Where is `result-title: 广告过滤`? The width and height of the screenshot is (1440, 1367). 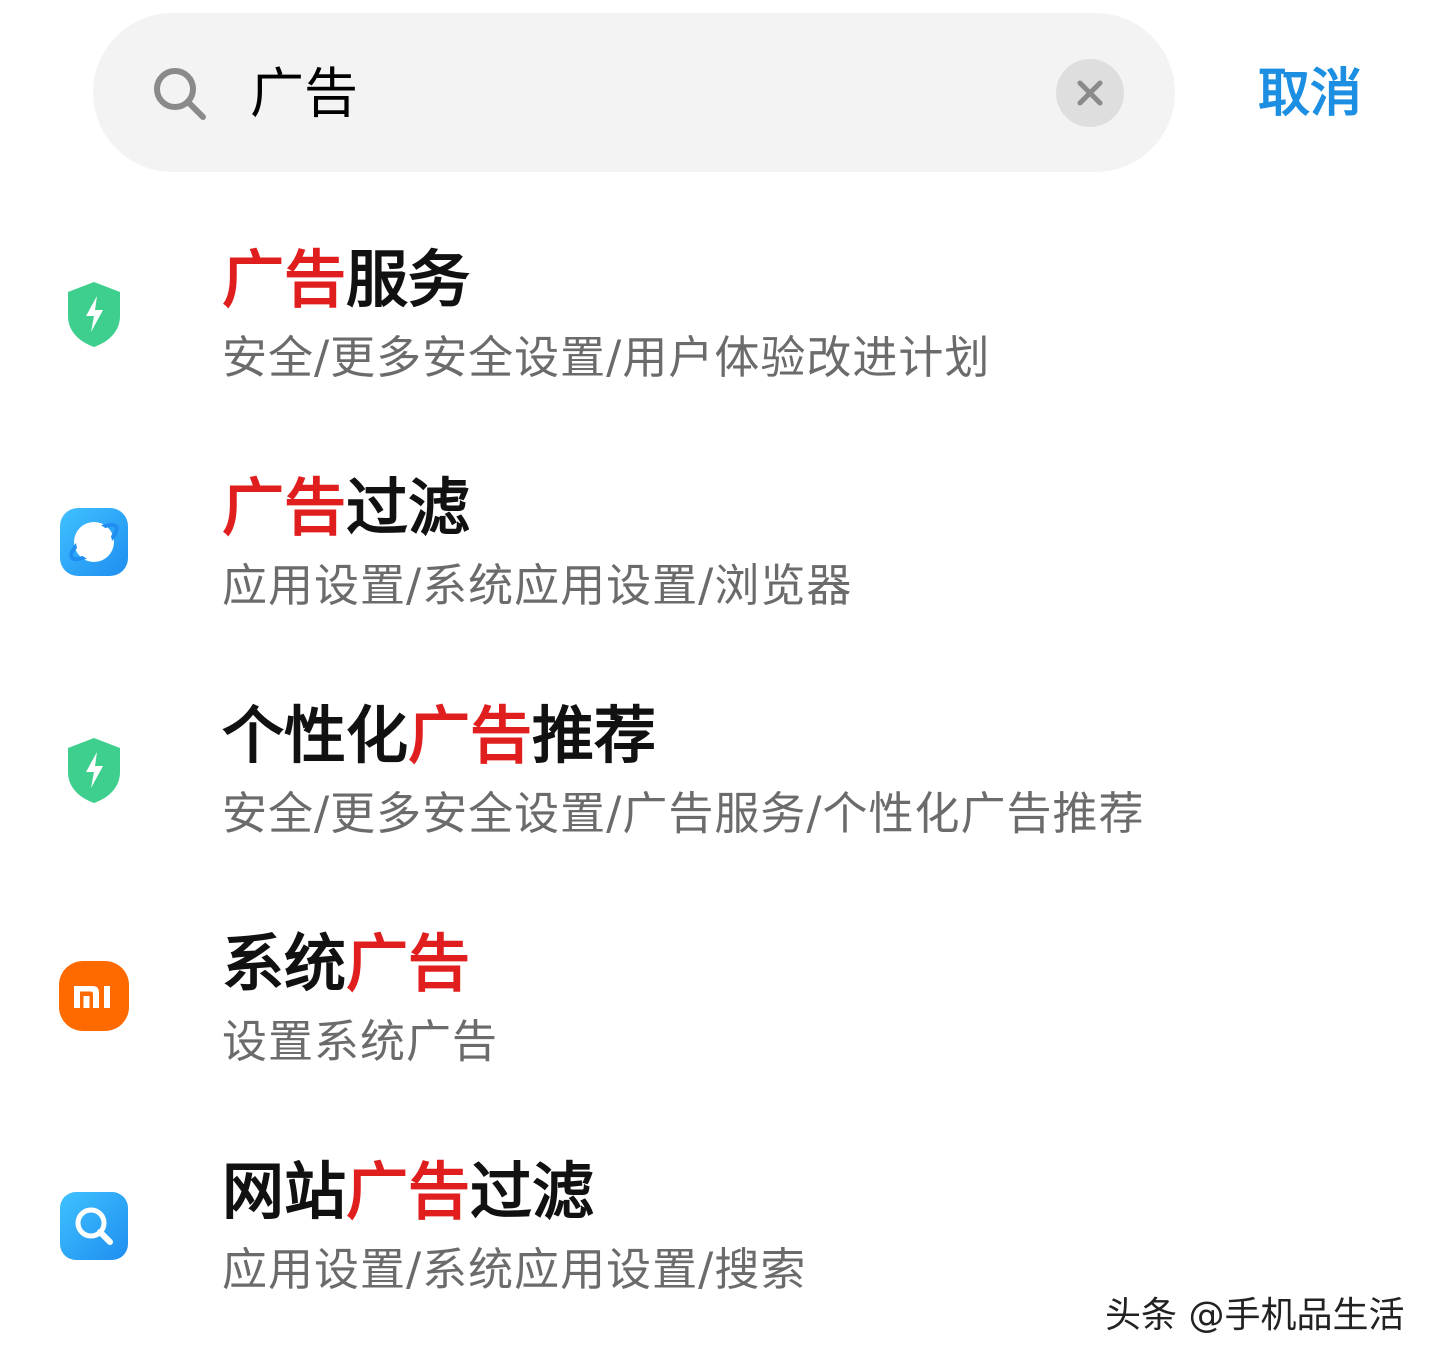 result-title: 广告过滤 is located at coordinates (346, 507).